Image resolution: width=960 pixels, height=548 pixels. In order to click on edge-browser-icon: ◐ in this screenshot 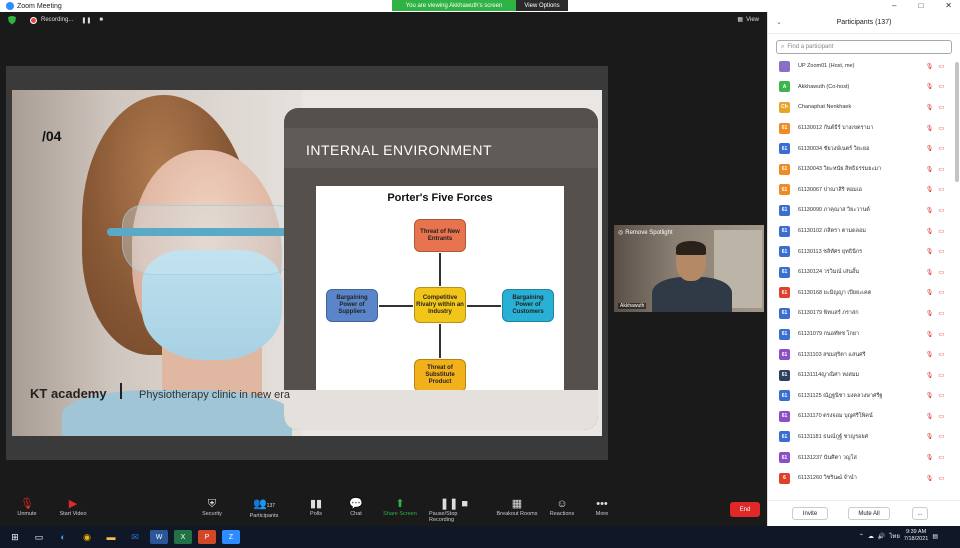, I will do `click(63, 537)`.